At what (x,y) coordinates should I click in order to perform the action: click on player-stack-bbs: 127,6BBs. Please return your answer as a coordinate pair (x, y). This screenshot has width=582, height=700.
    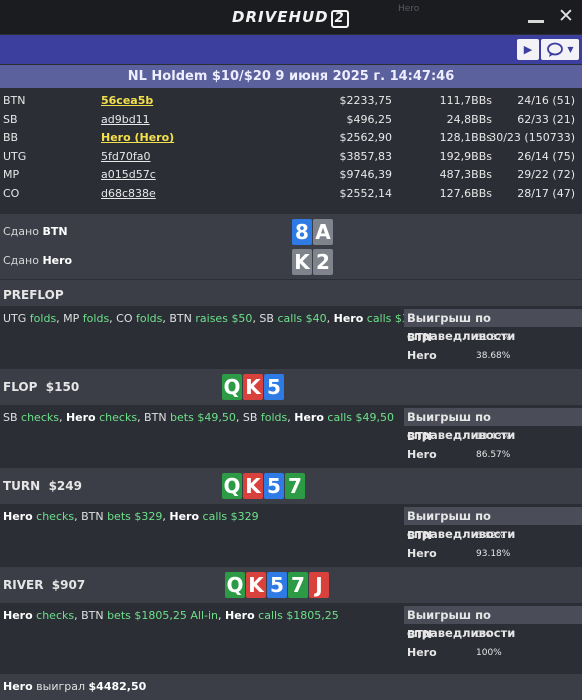
    Looking at the image, I should click on (465, 193).